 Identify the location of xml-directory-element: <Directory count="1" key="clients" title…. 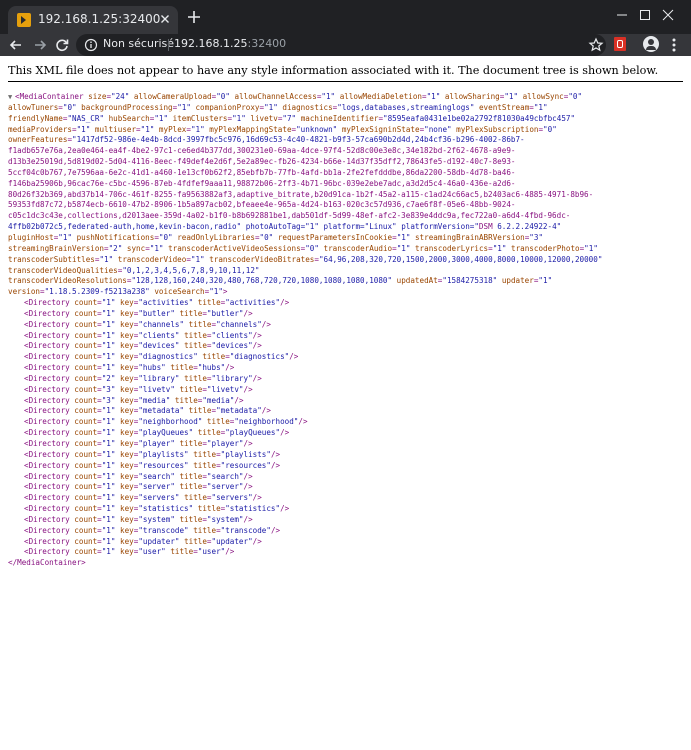
(143, 335).